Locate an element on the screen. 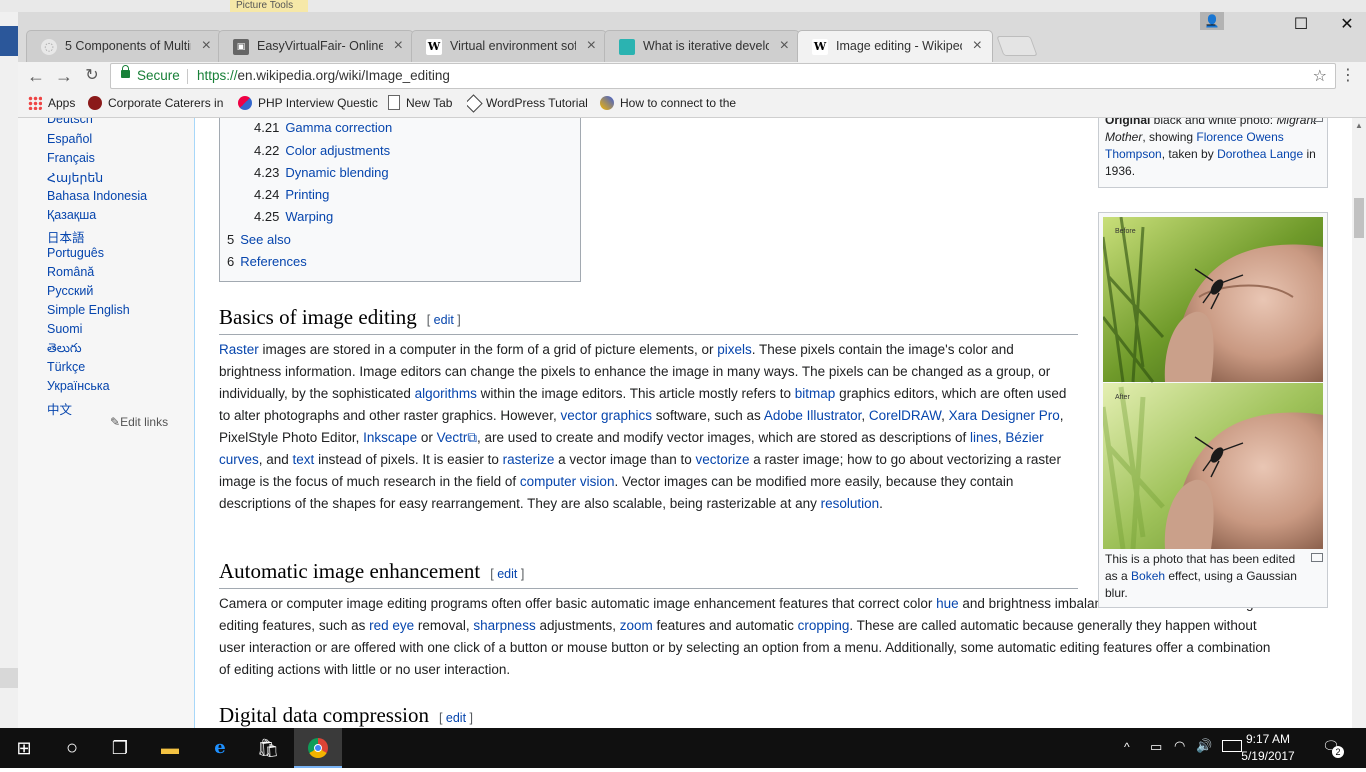  scrollbar-thumb is located at coordinates (1359, 218).